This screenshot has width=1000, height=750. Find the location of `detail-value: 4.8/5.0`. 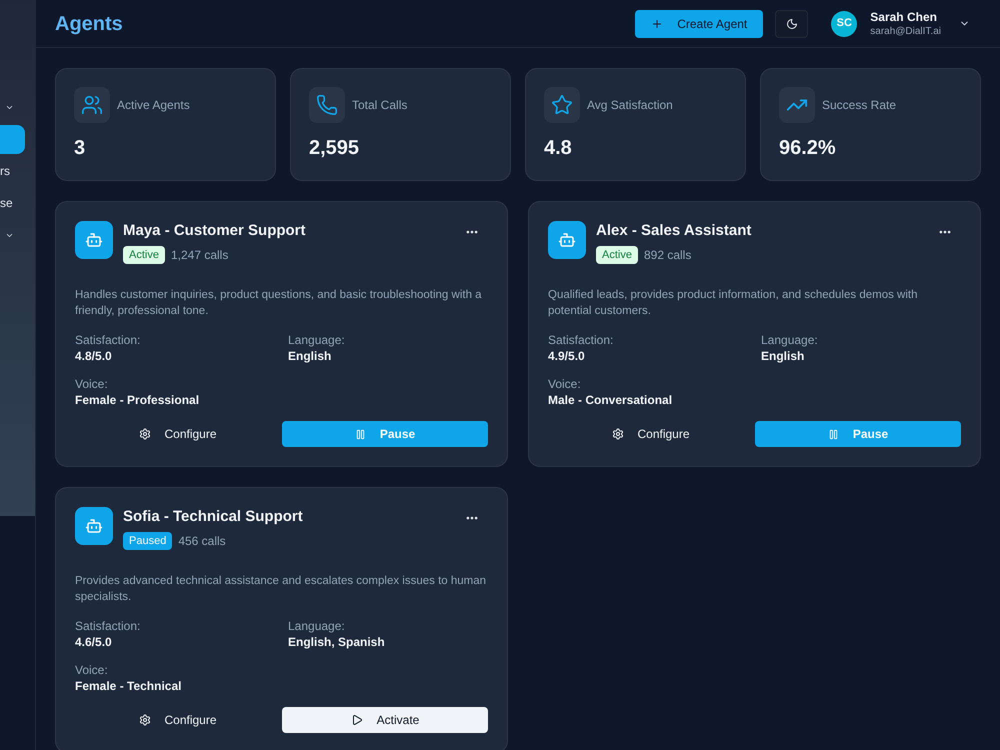

detail-value: 4.8/5.0 is located at coordinates (94, 356).